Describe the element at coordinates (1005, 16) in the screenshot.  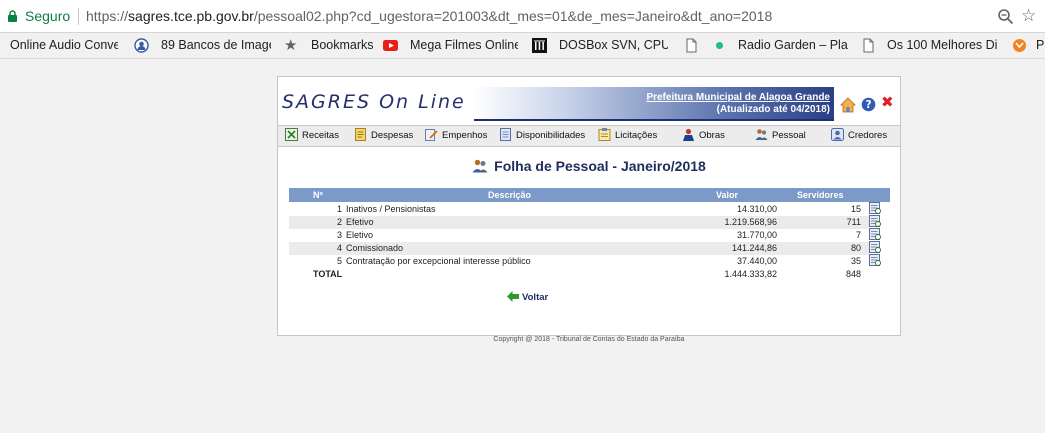
I see `zoom-icon` at that location.